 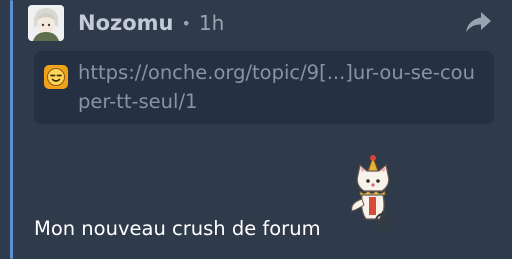 I want to click on post-timestamp: 1h, so click(x=211, y=23).